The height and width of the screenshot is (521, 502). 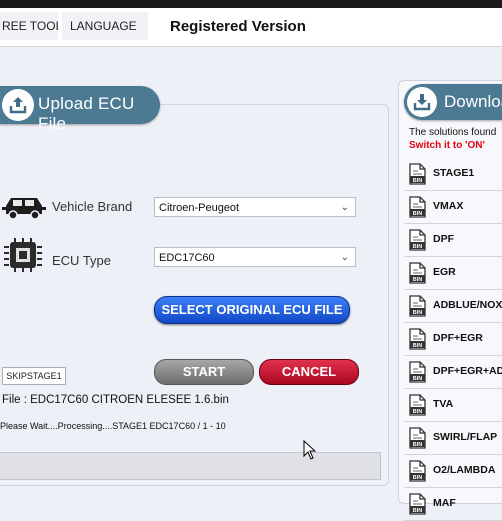 What do you see at coordinates (309, 372) in the screenshot?
I see `cancel-button: CANCEL` at bounding box center [309, 372].